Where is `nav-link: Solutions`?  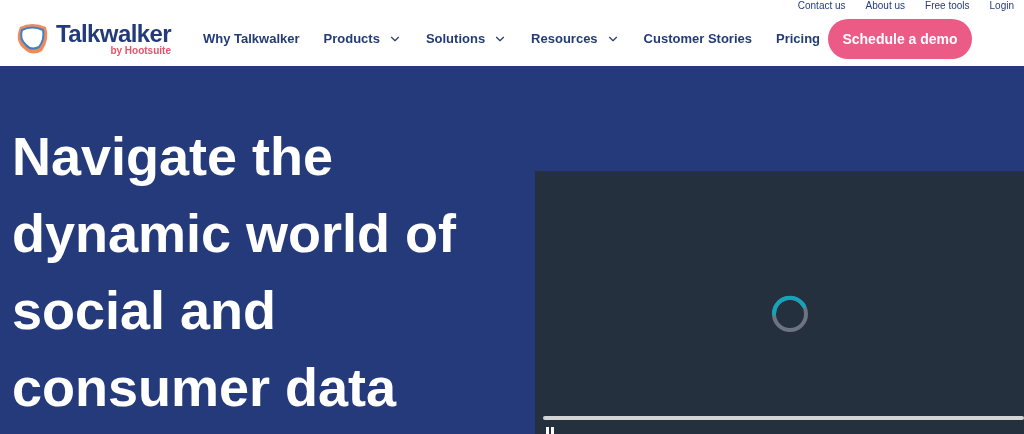
nav-link: Solutions is located at coordinates (466, 39).